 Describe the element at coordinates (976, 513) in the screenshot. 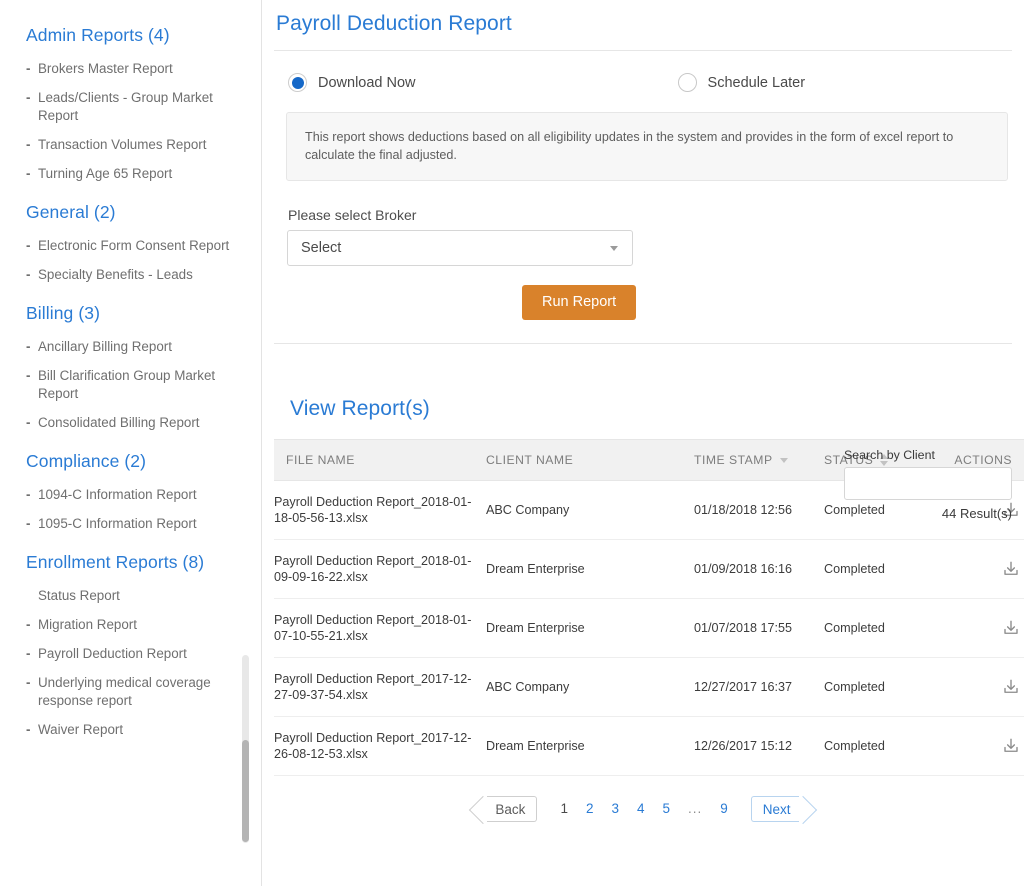

I see `result-count: 44 Result(s)` at that location.